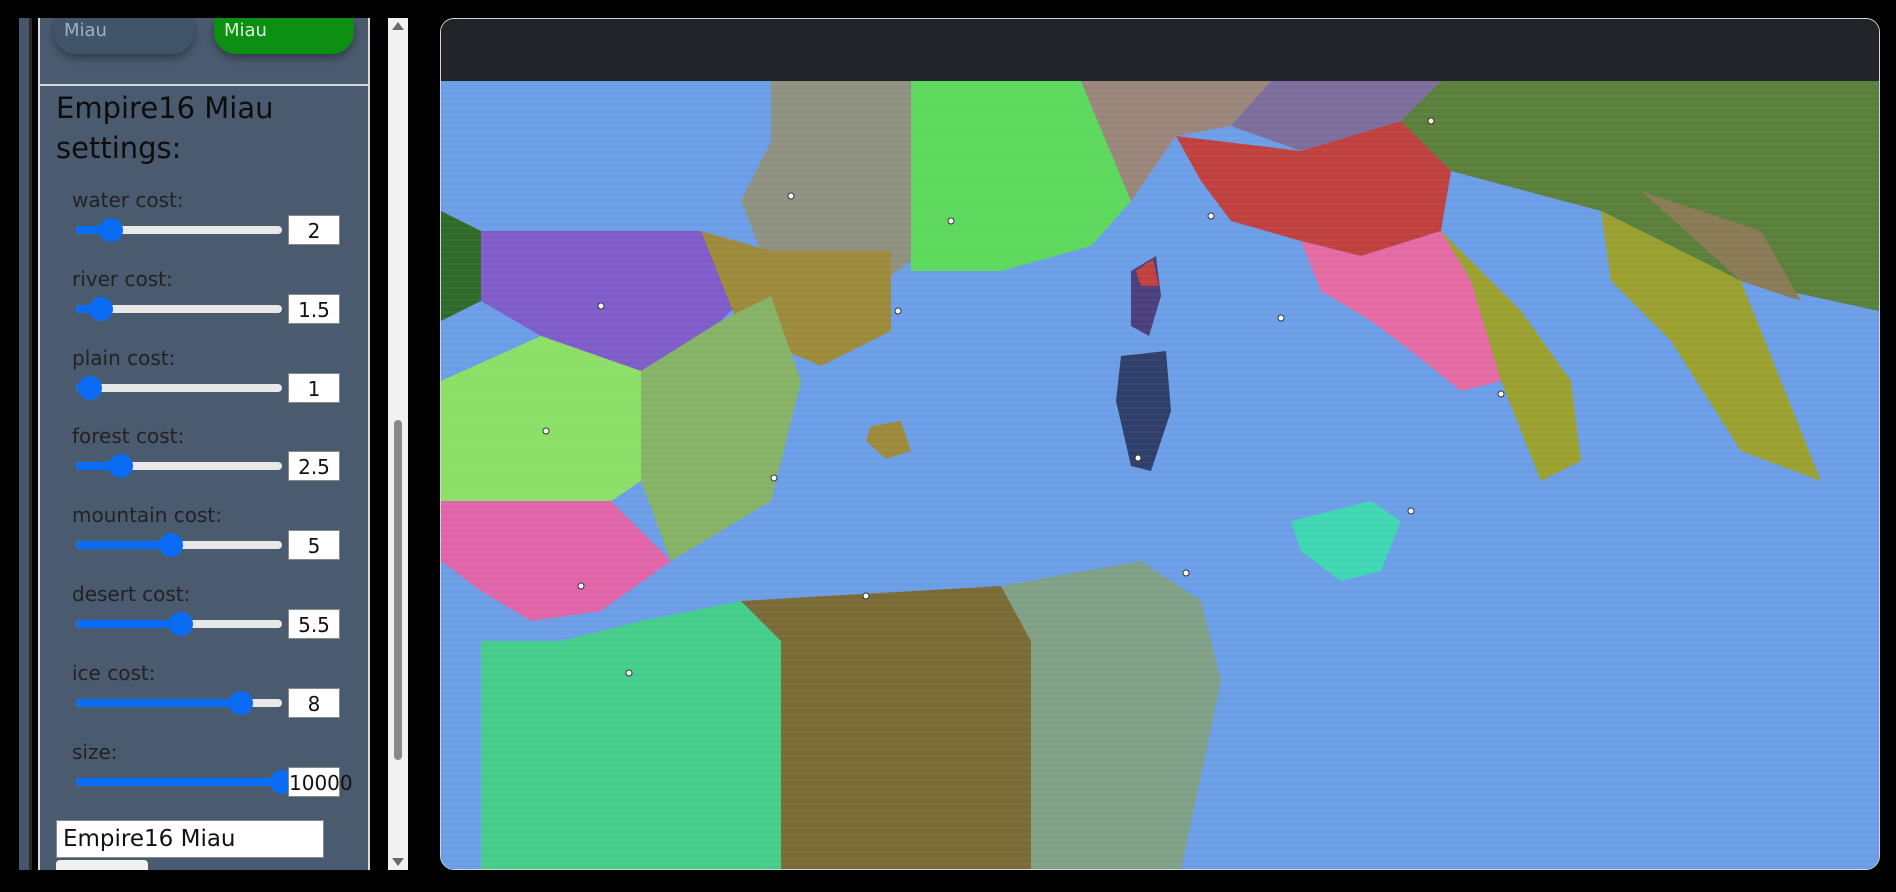  Describe the element at coordinates (124, 358) in the screenshot. I see `plain-cost-label: plain cost:` at that location.